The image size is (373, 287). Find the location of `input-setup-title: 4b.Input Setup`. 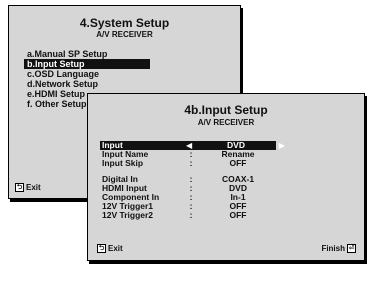

input-setup-title: 4b.Input Setup is located at coordinates (226, 110).